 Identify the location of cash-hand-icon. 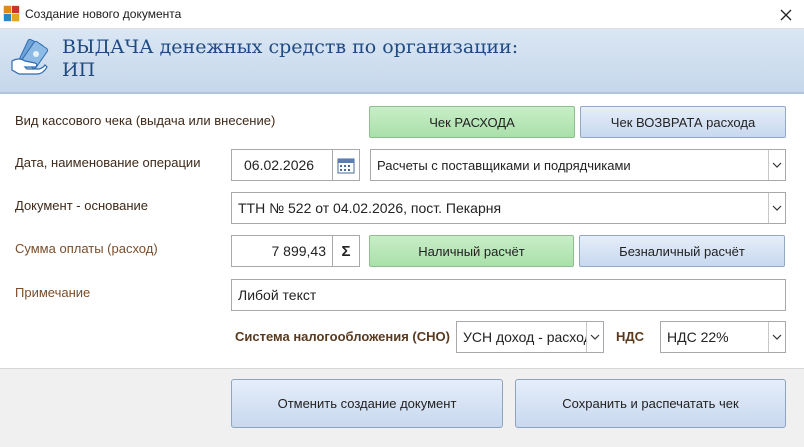
(30, 56).